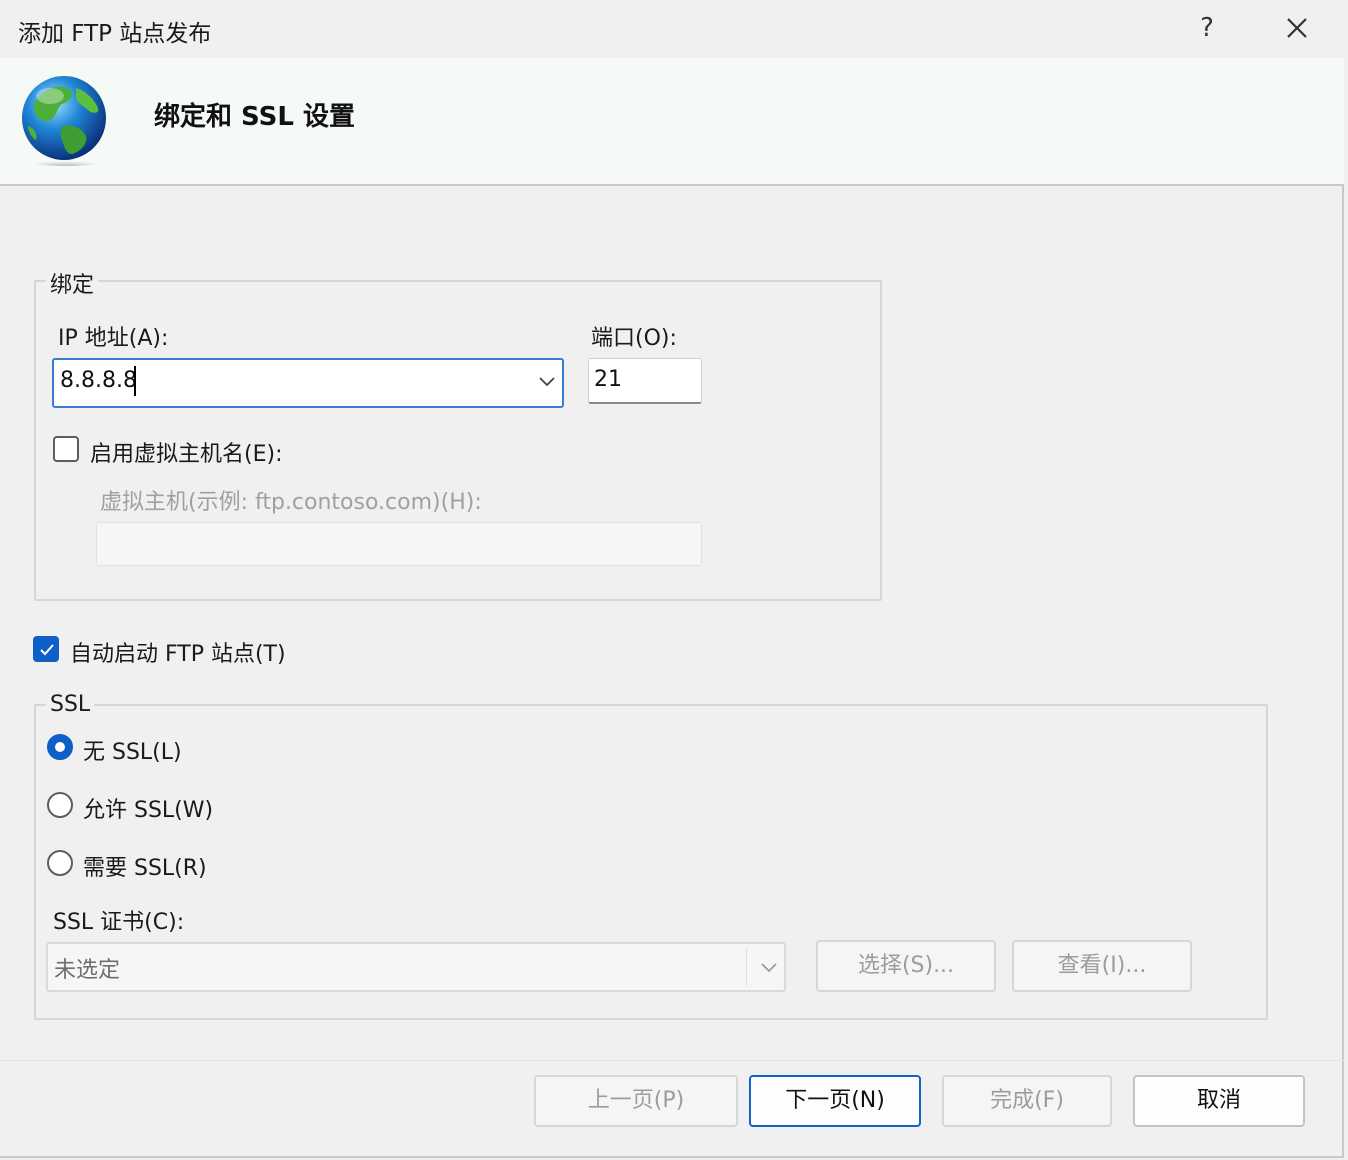  I want to click on cancel-button: 取消, so click(1219, 1101).